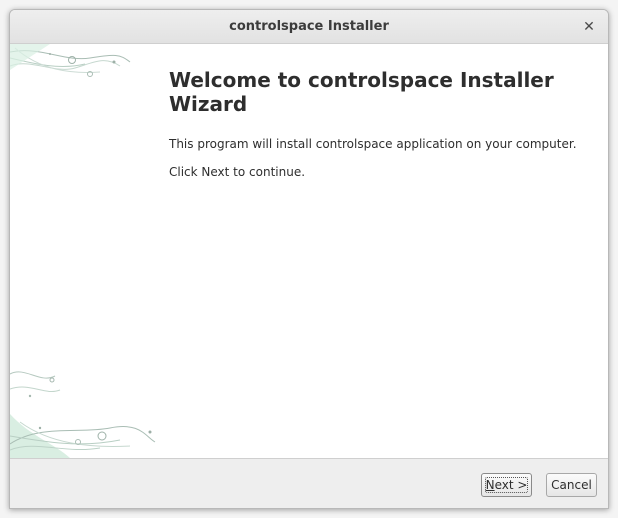 The width and height of the screenshot is (618, 518). What do you see at coordinates (361, 92) in the screenshot?
I see `welcome-heading: Welcome to controlspace Installer Wizard` at bounding box center [361, 92].